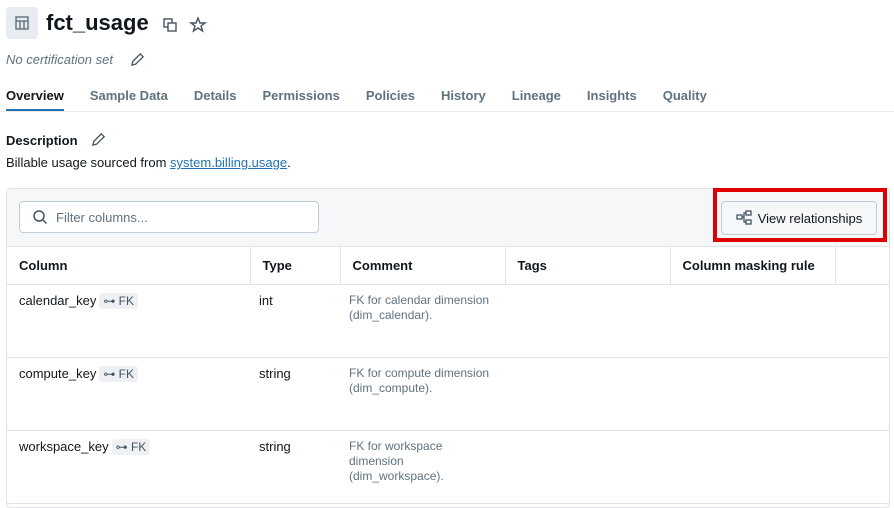 The image size is (894, 508). I want to click on star-icon, so click(198, 27).